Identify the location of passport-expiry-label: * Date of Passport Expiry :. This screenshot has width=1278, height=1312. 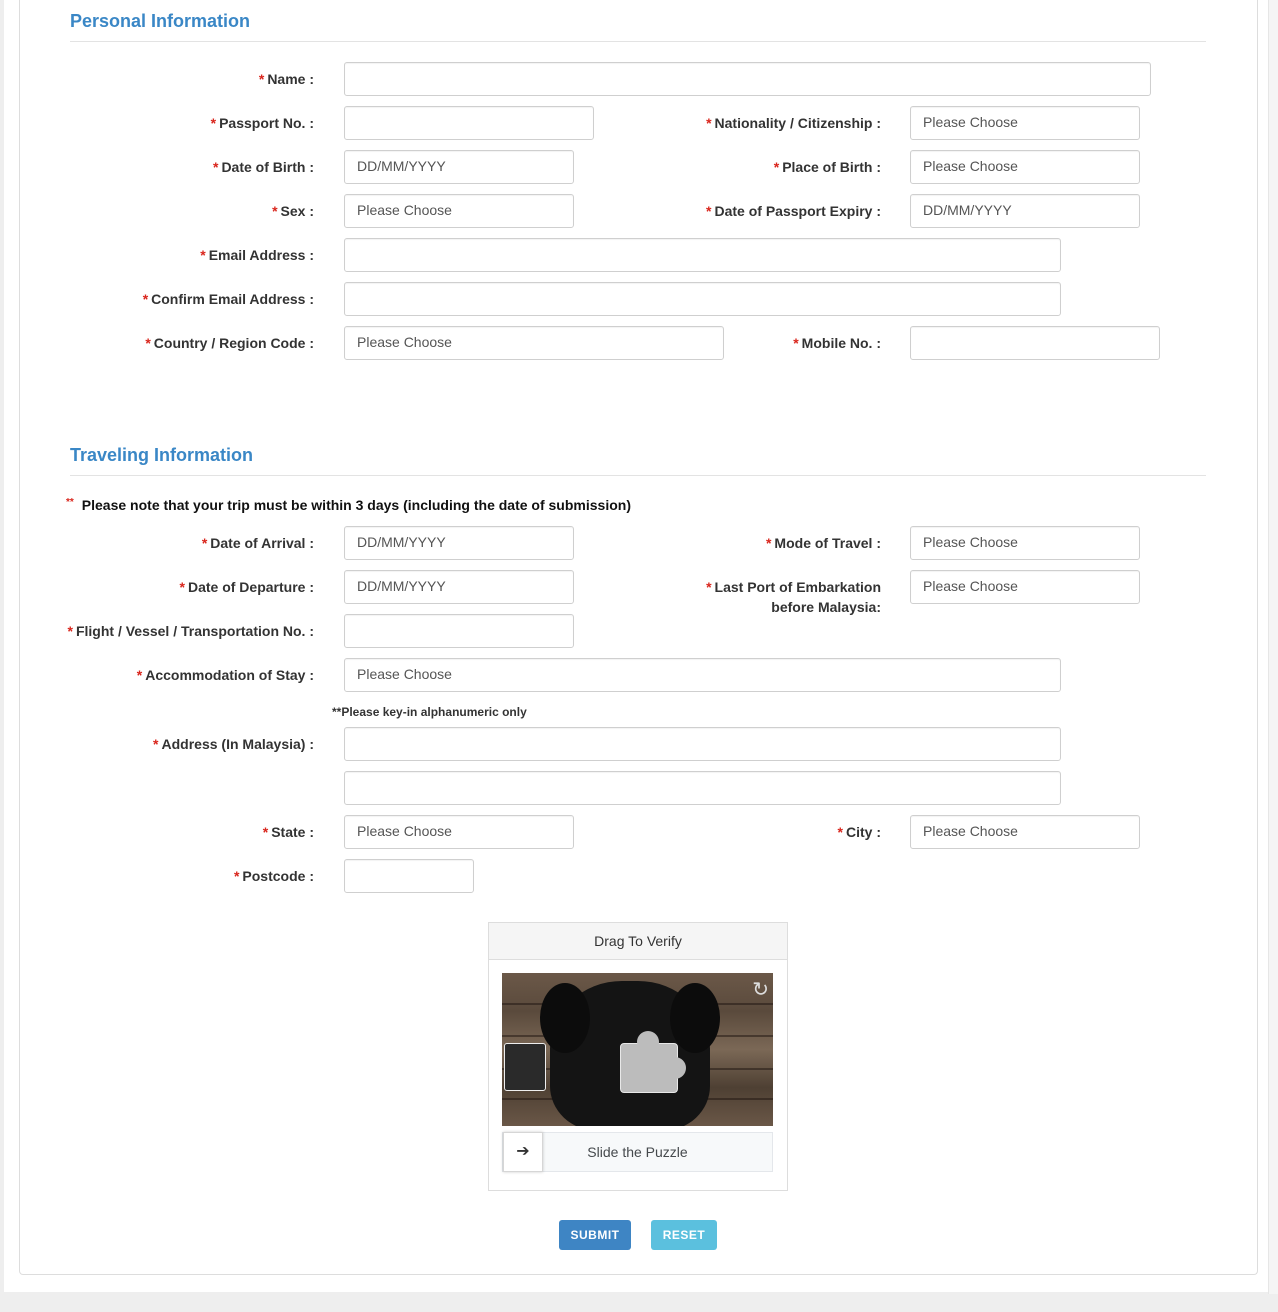
(793, 211).